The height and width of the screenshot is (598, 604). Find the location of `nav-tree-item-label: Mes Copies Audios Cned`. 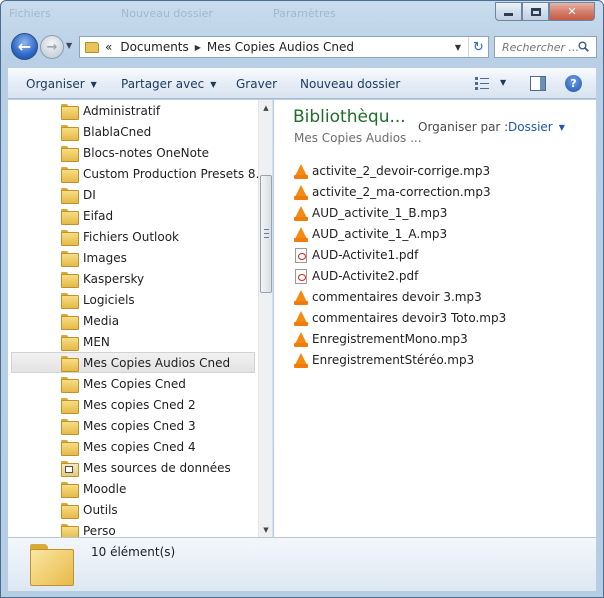

nav-tree-item-label: Mes Copies Audios Cned is located at coordinates (157, 362).